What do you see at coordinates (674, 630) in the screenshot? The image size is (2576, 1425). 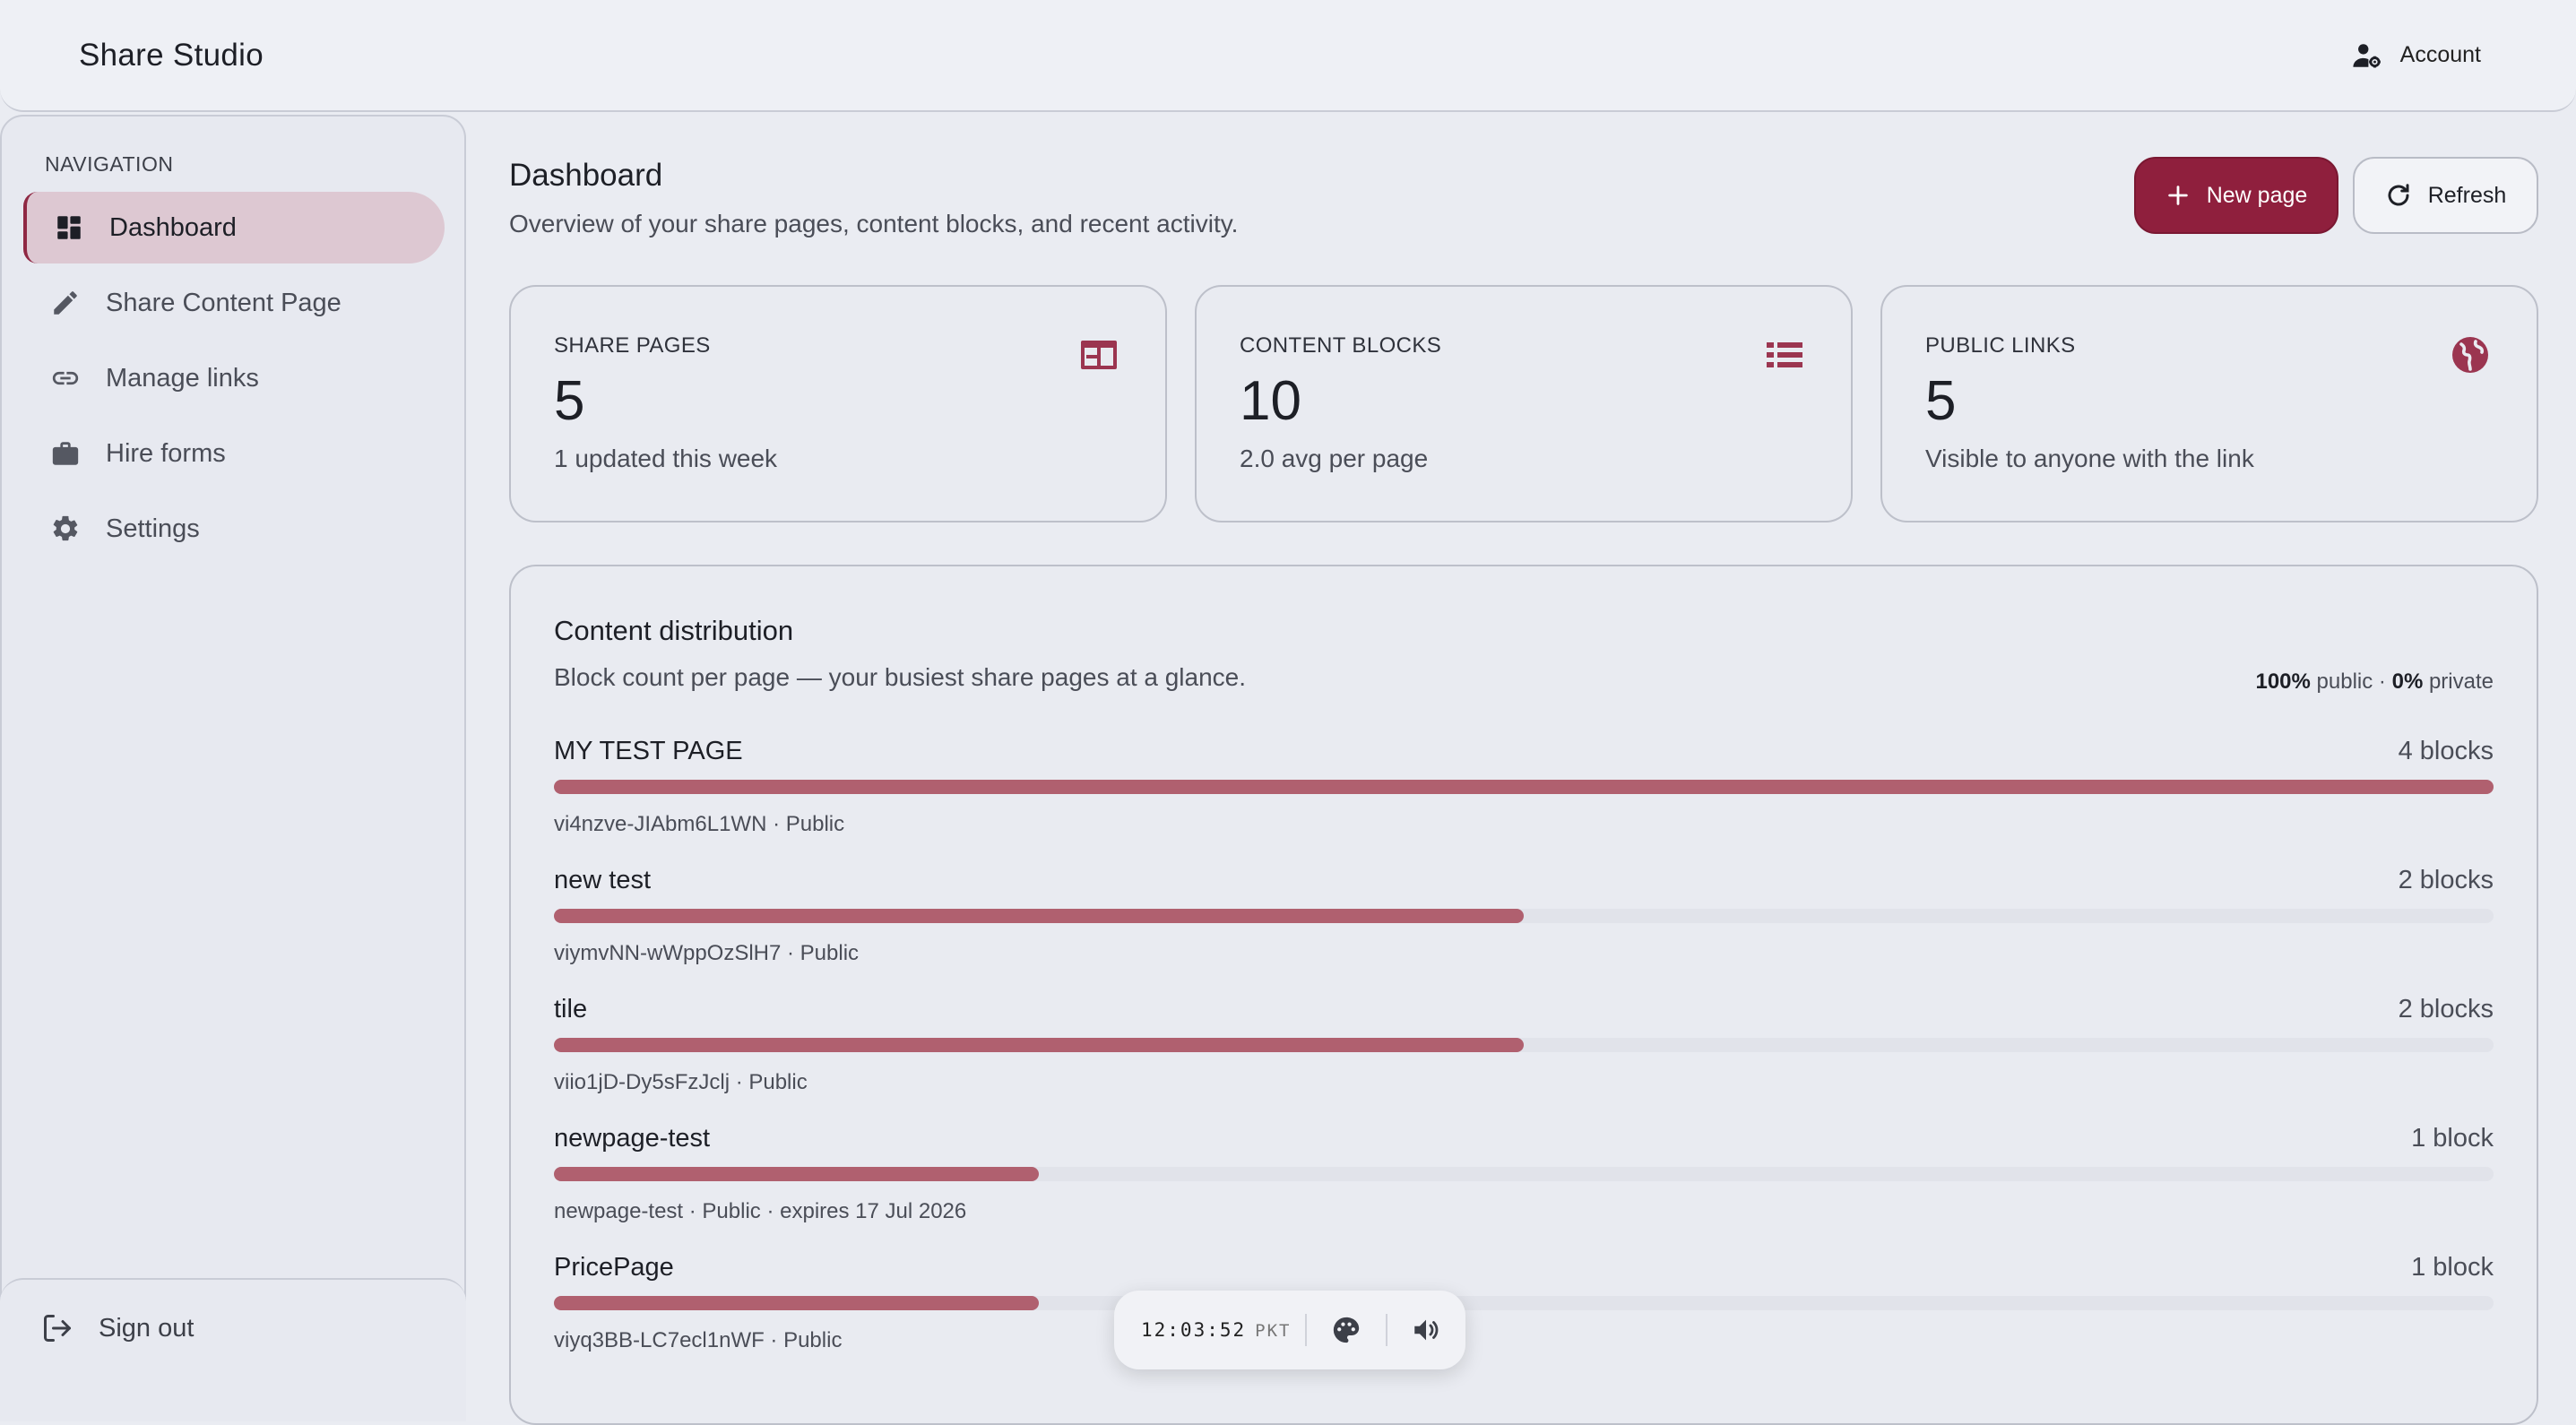 I see `distribution-title: Content distribution` at bounding box center [674, 630].